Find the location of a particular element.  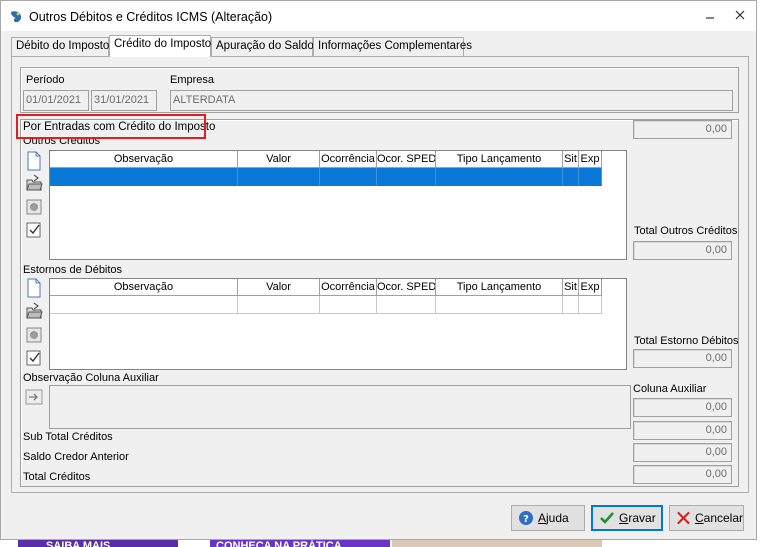

coluna-auxiliar-field: 0,00 is located at coordinates (682, 407).